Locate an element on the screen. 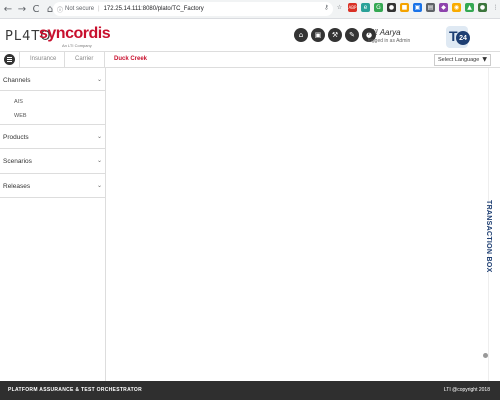 This screenshot has width=500, height=400. tools-icon: ⚒ is located at coordinates (335, 35).